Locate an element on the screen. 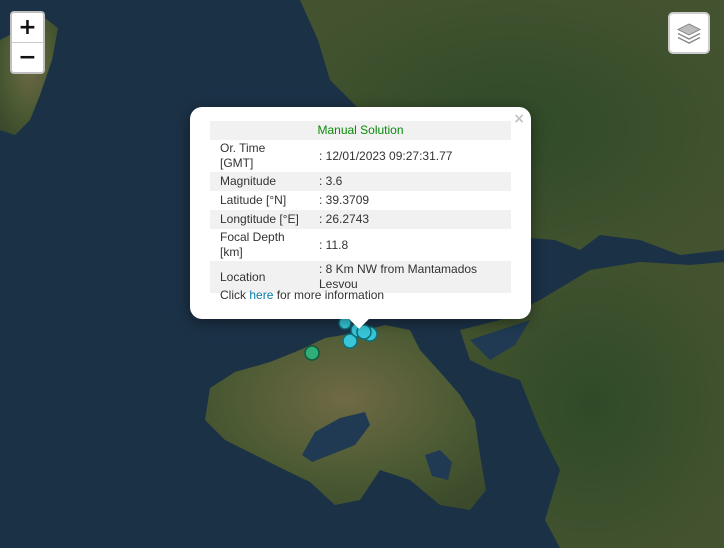  table-row: Latitude [°N] : 39.3709 is located at coordinates (360, 200).